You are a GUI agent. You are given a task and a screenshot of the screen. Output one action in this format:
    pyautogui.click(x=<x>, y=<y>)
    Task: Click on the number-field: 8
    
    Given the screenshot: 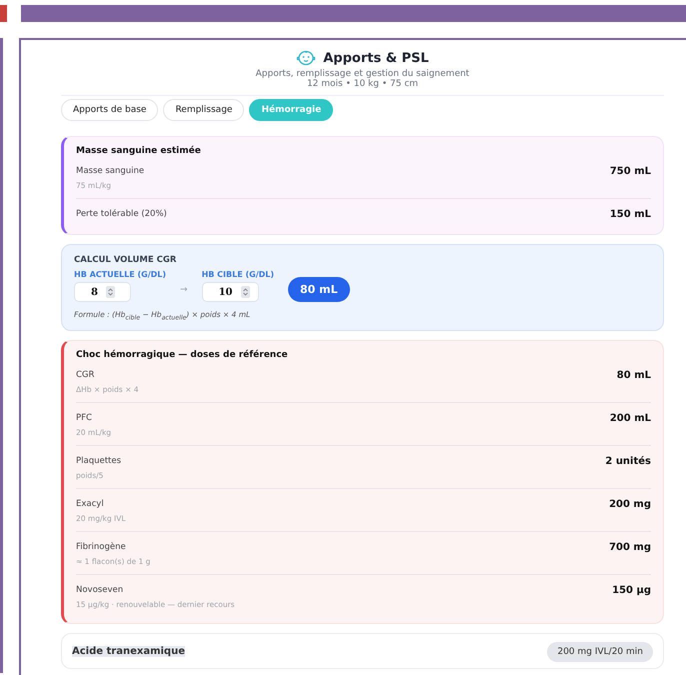 What is the action you would take?
    pyautogui.click(x=102, y=292)
    